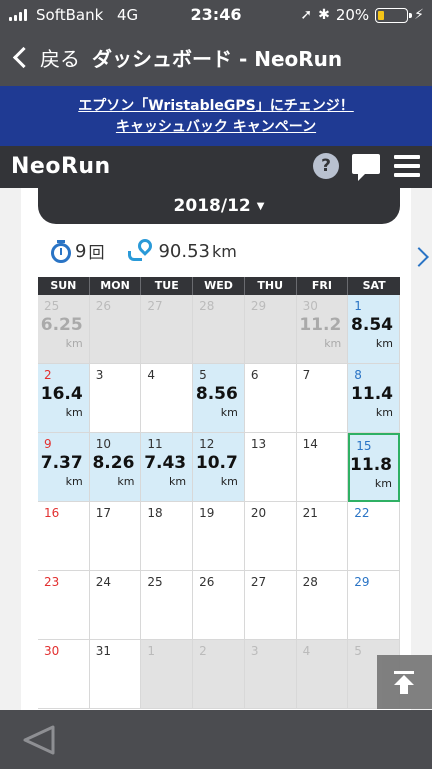 The image size is (432, 769). Describe the element at coordinates (254, 375) in the screenshot. I see `day-number: 6` at that location.